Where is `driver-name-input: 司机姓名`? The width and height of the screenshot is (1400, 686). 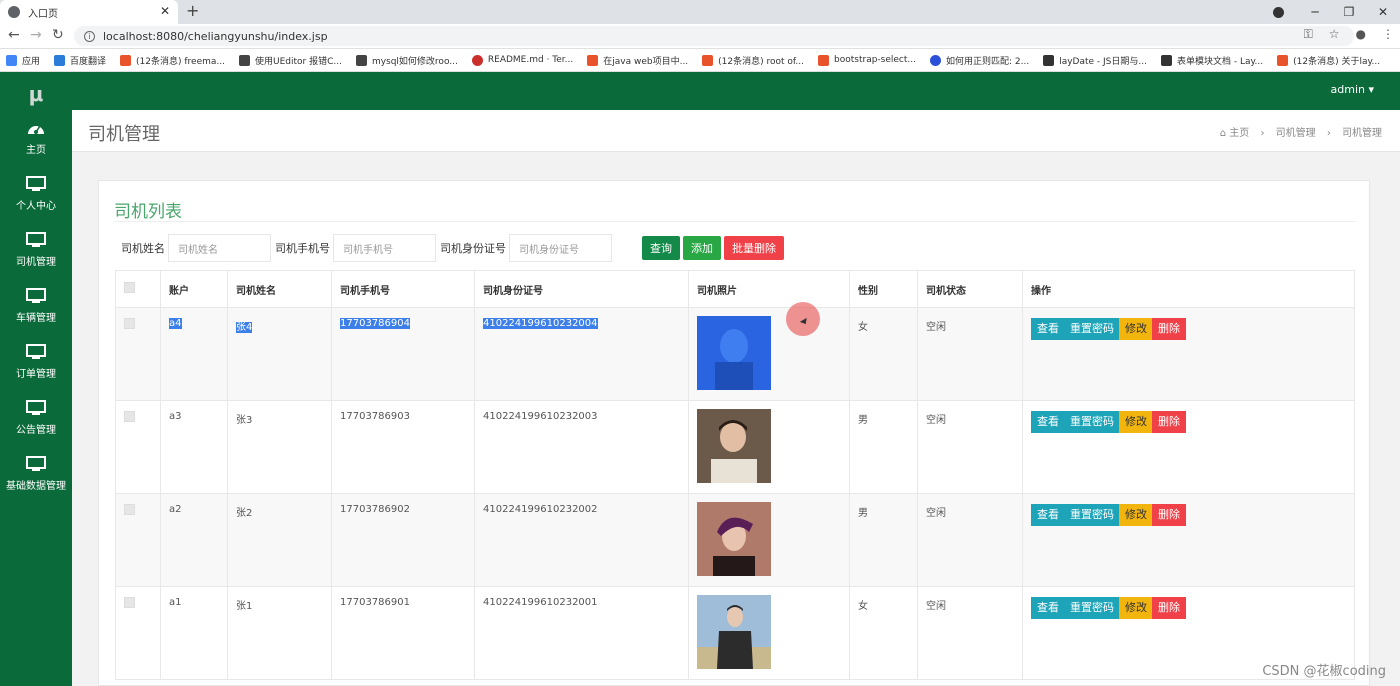
driver-name-input: 司机姓名 is located at coordinates (219, 248).